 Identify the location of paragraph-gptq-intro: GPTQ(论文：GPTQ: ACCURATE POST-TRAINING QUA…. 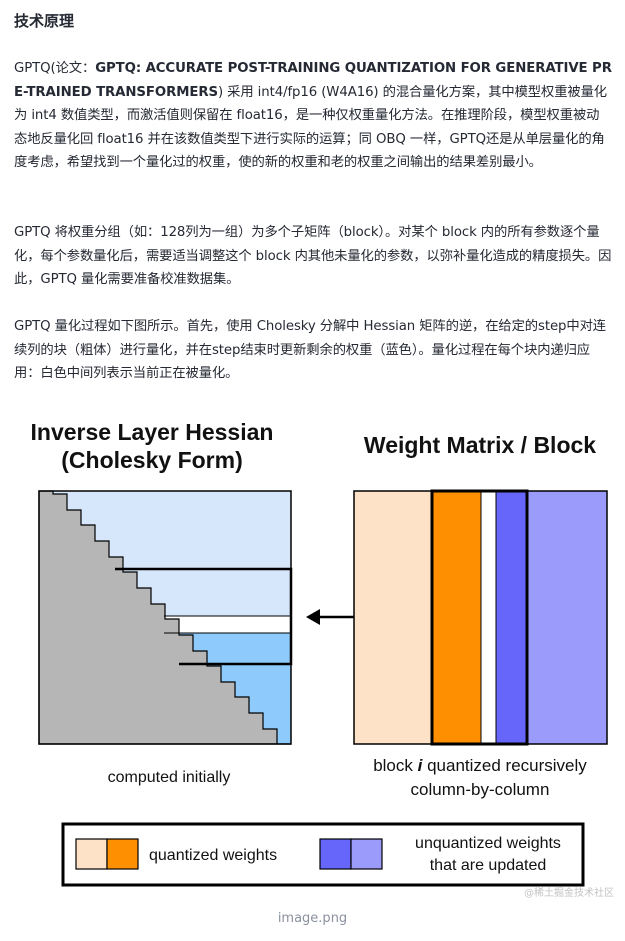
(313, 116).